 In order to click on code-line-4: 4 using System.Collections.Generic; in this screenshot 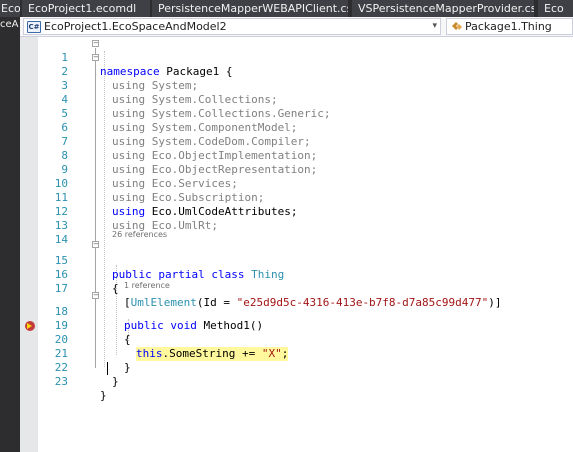, I will do `click(305, 99)`.